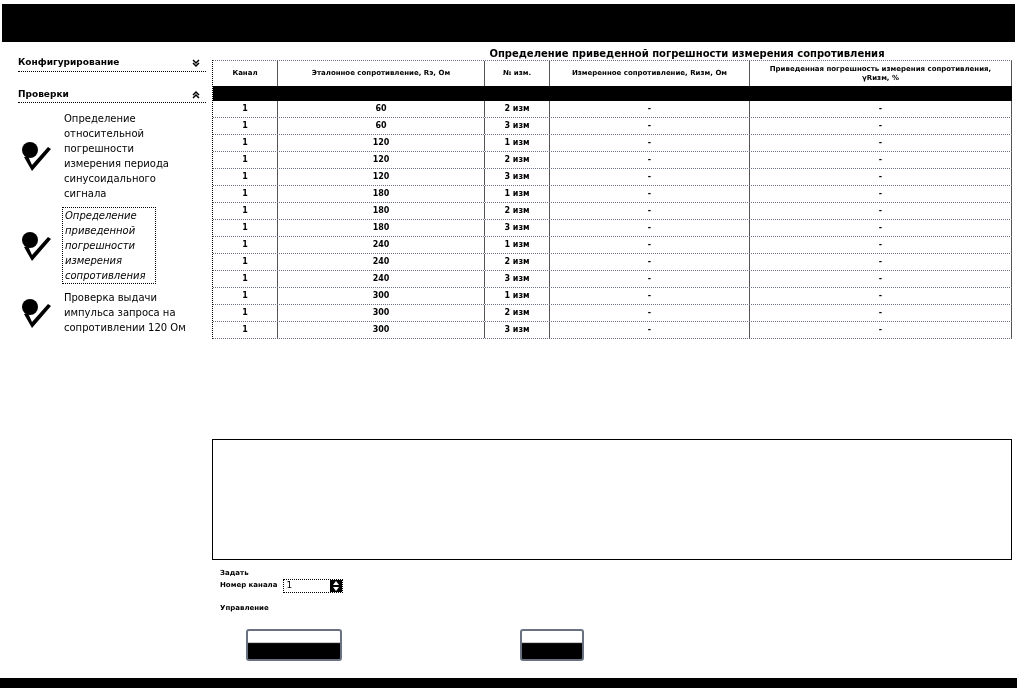 The height and width of the screenshot is (688, 1017). Describe the element at coordinates (126, 312) in the screenshot. I see `sidebar-item: Проверка выдачи импульса запроса на сопротивлении 120 Ом` at that location.